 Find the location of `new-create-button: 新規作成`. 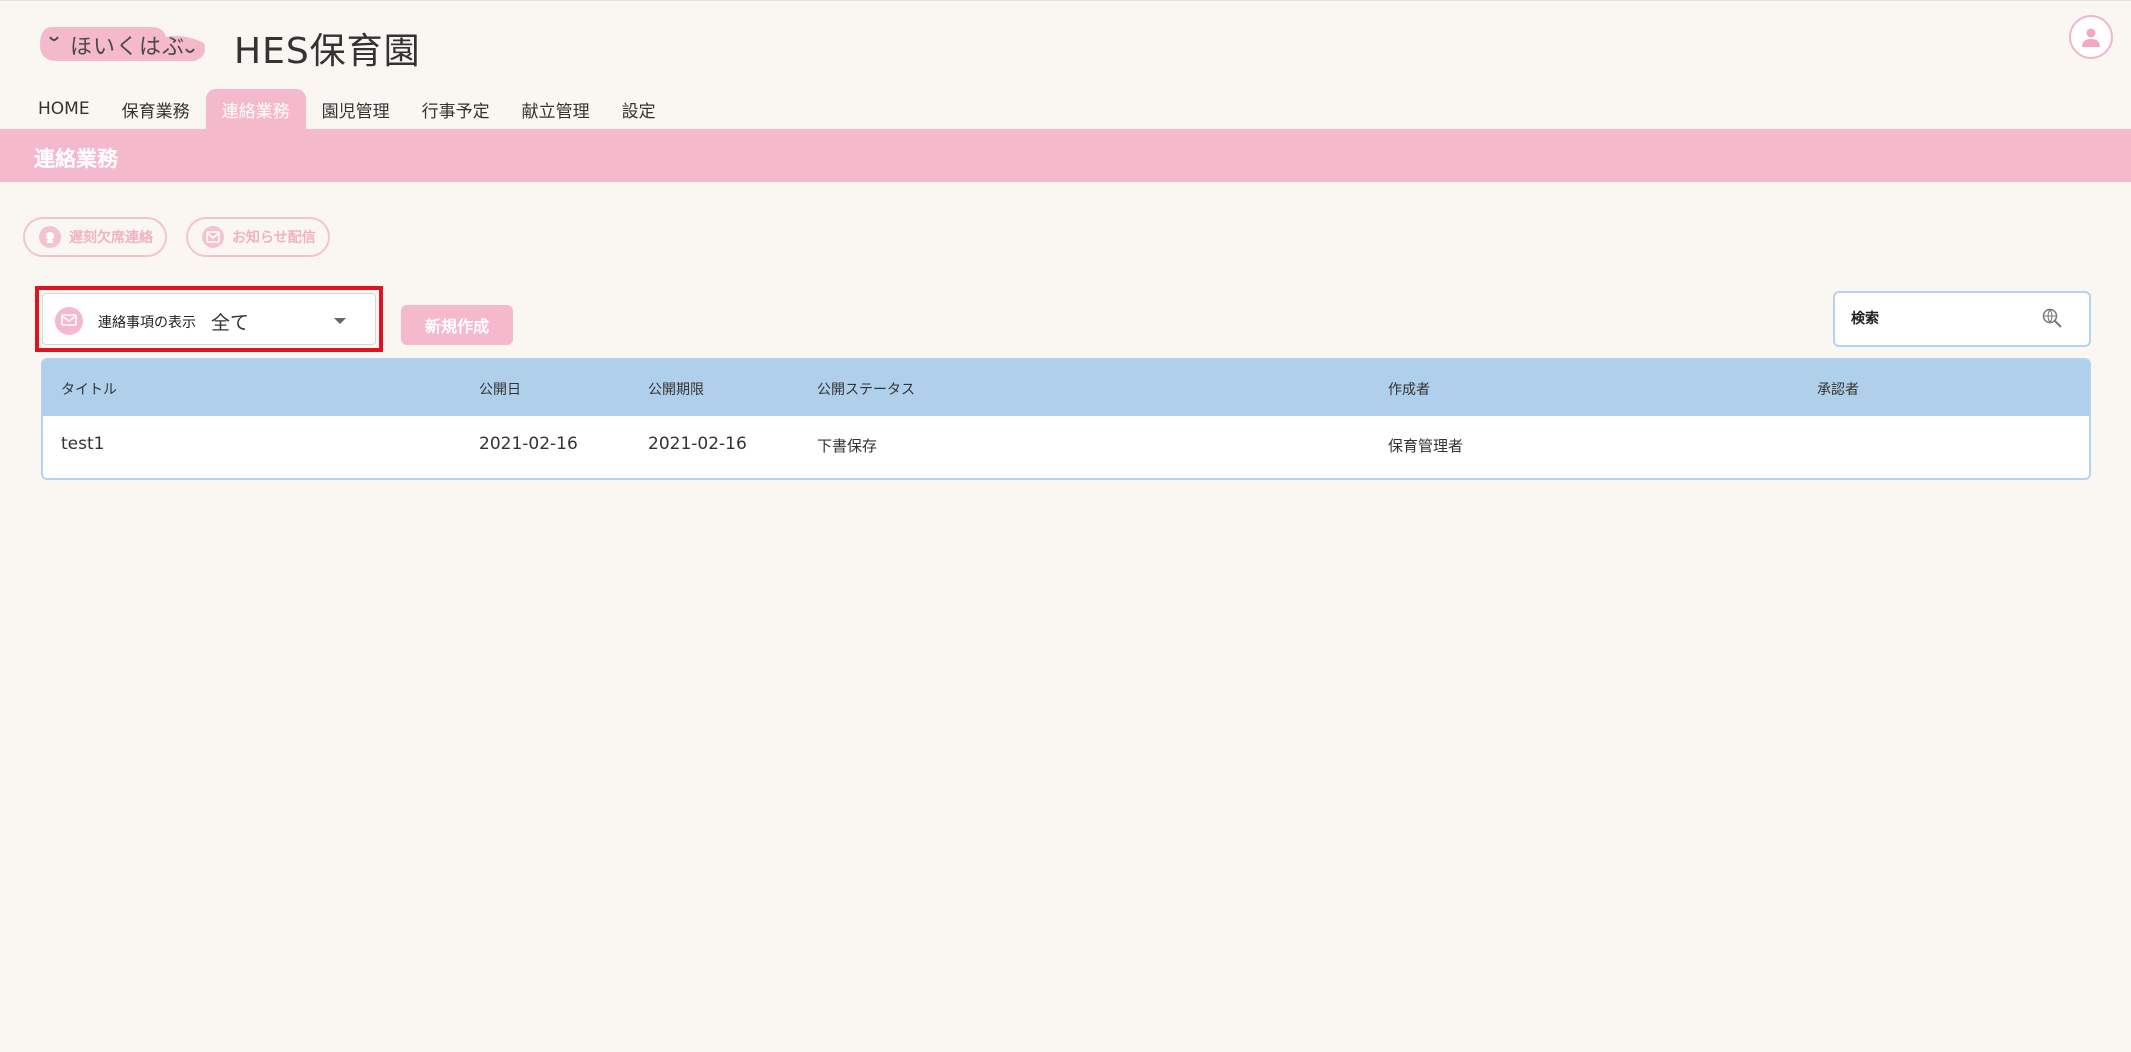

new-create-button: 新規作成 is located at coordinates (457, 325).